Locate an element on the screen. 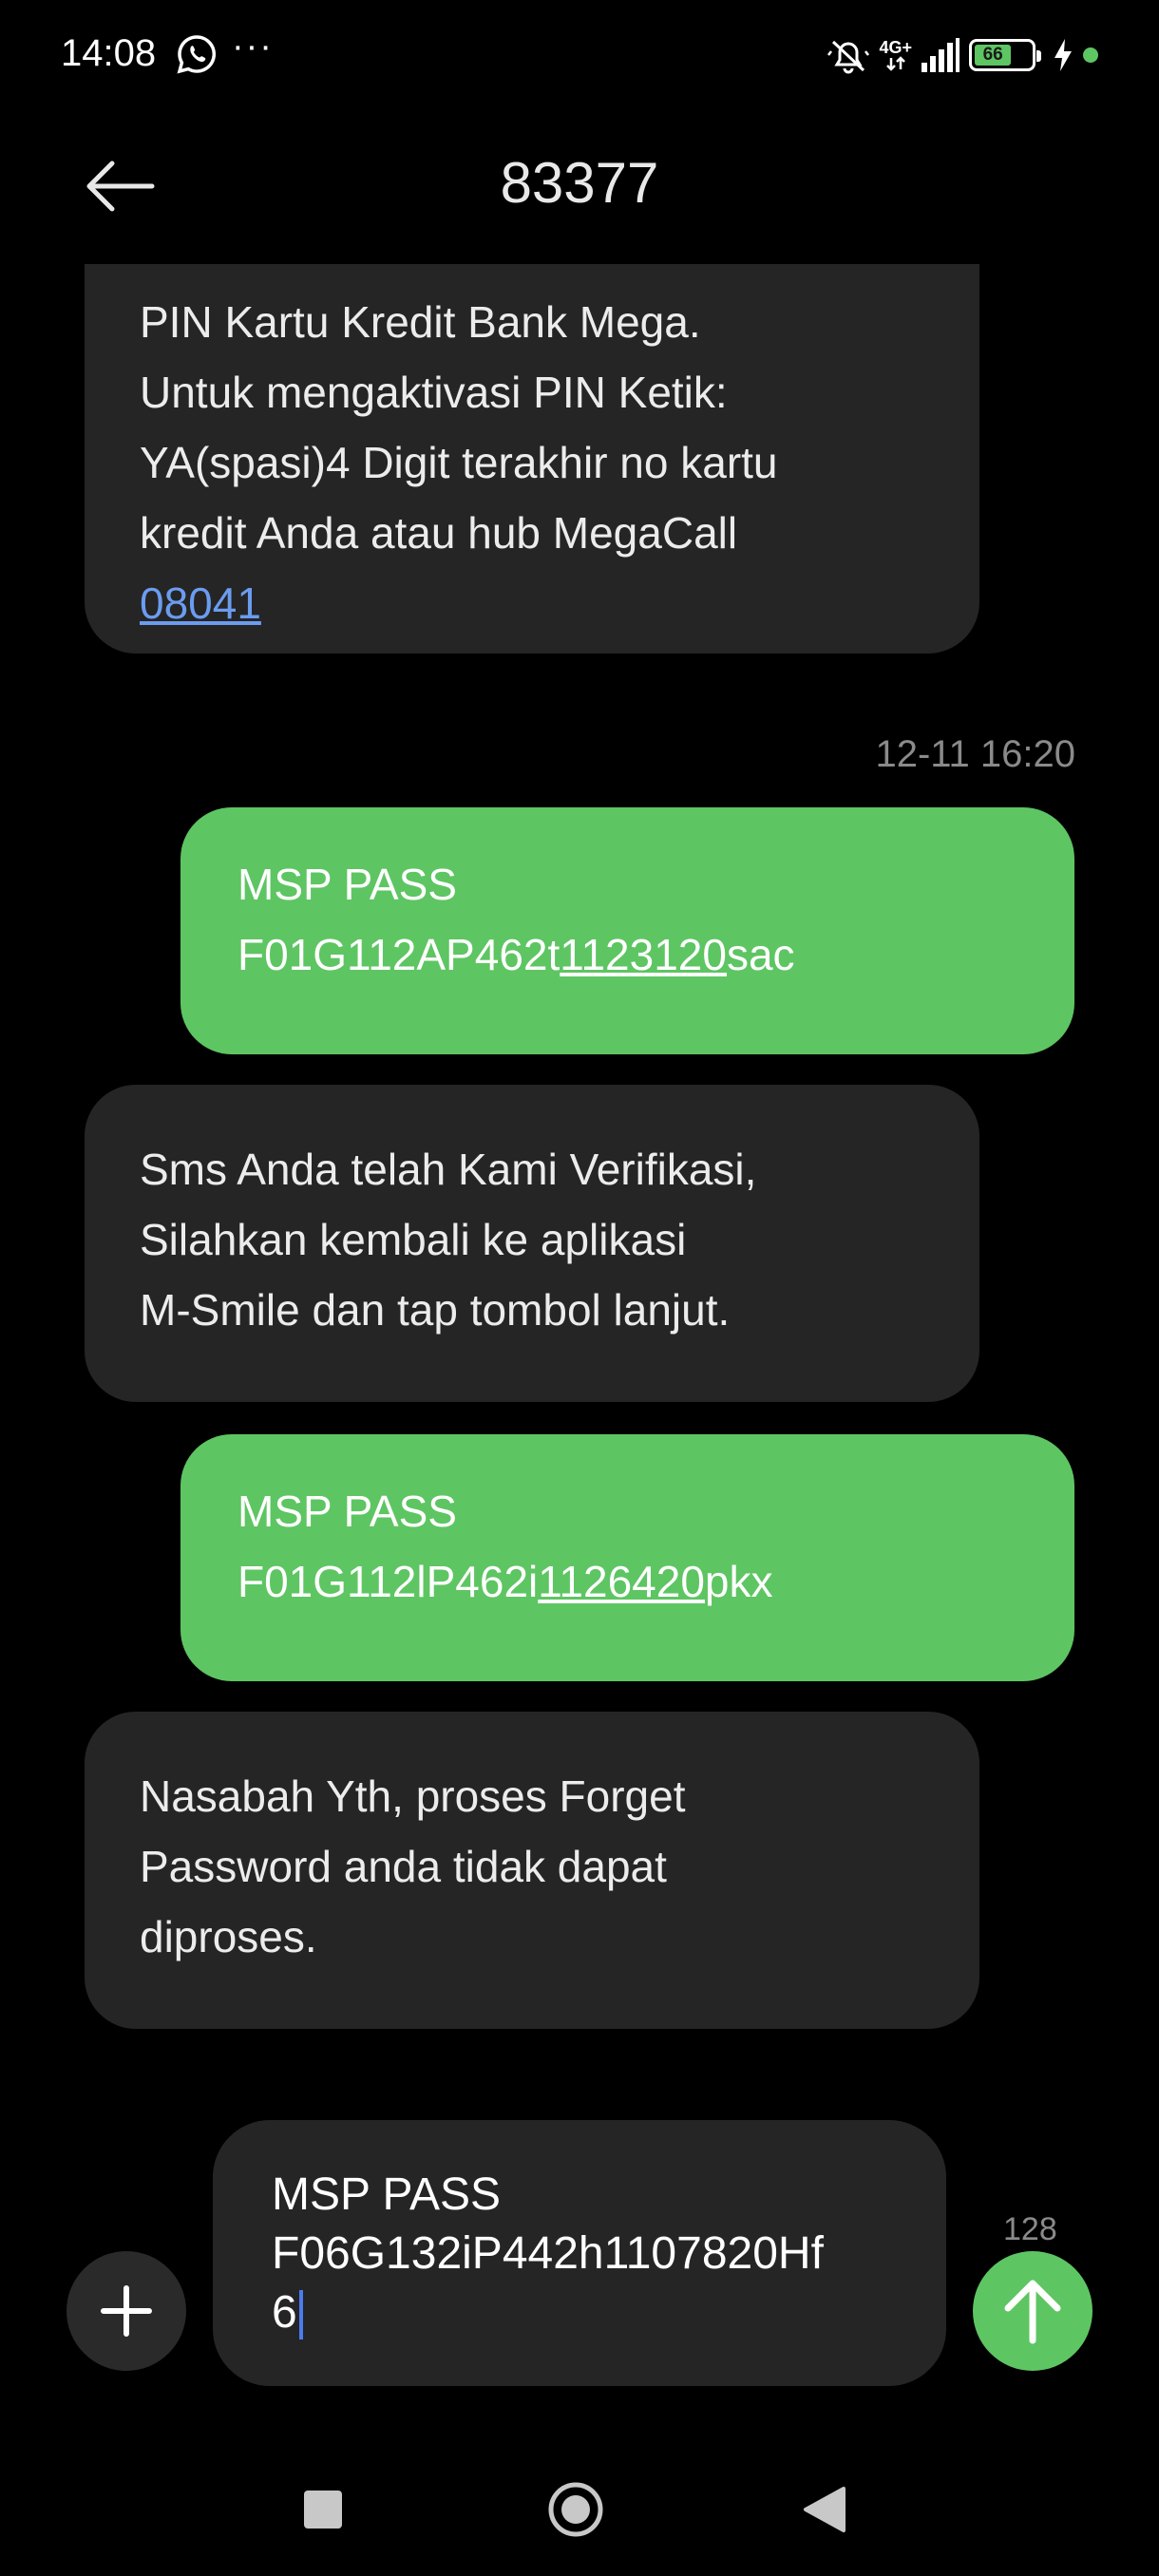  message-line: kredit Anda atau hub MegaCall is located at coordinates (439, 533).